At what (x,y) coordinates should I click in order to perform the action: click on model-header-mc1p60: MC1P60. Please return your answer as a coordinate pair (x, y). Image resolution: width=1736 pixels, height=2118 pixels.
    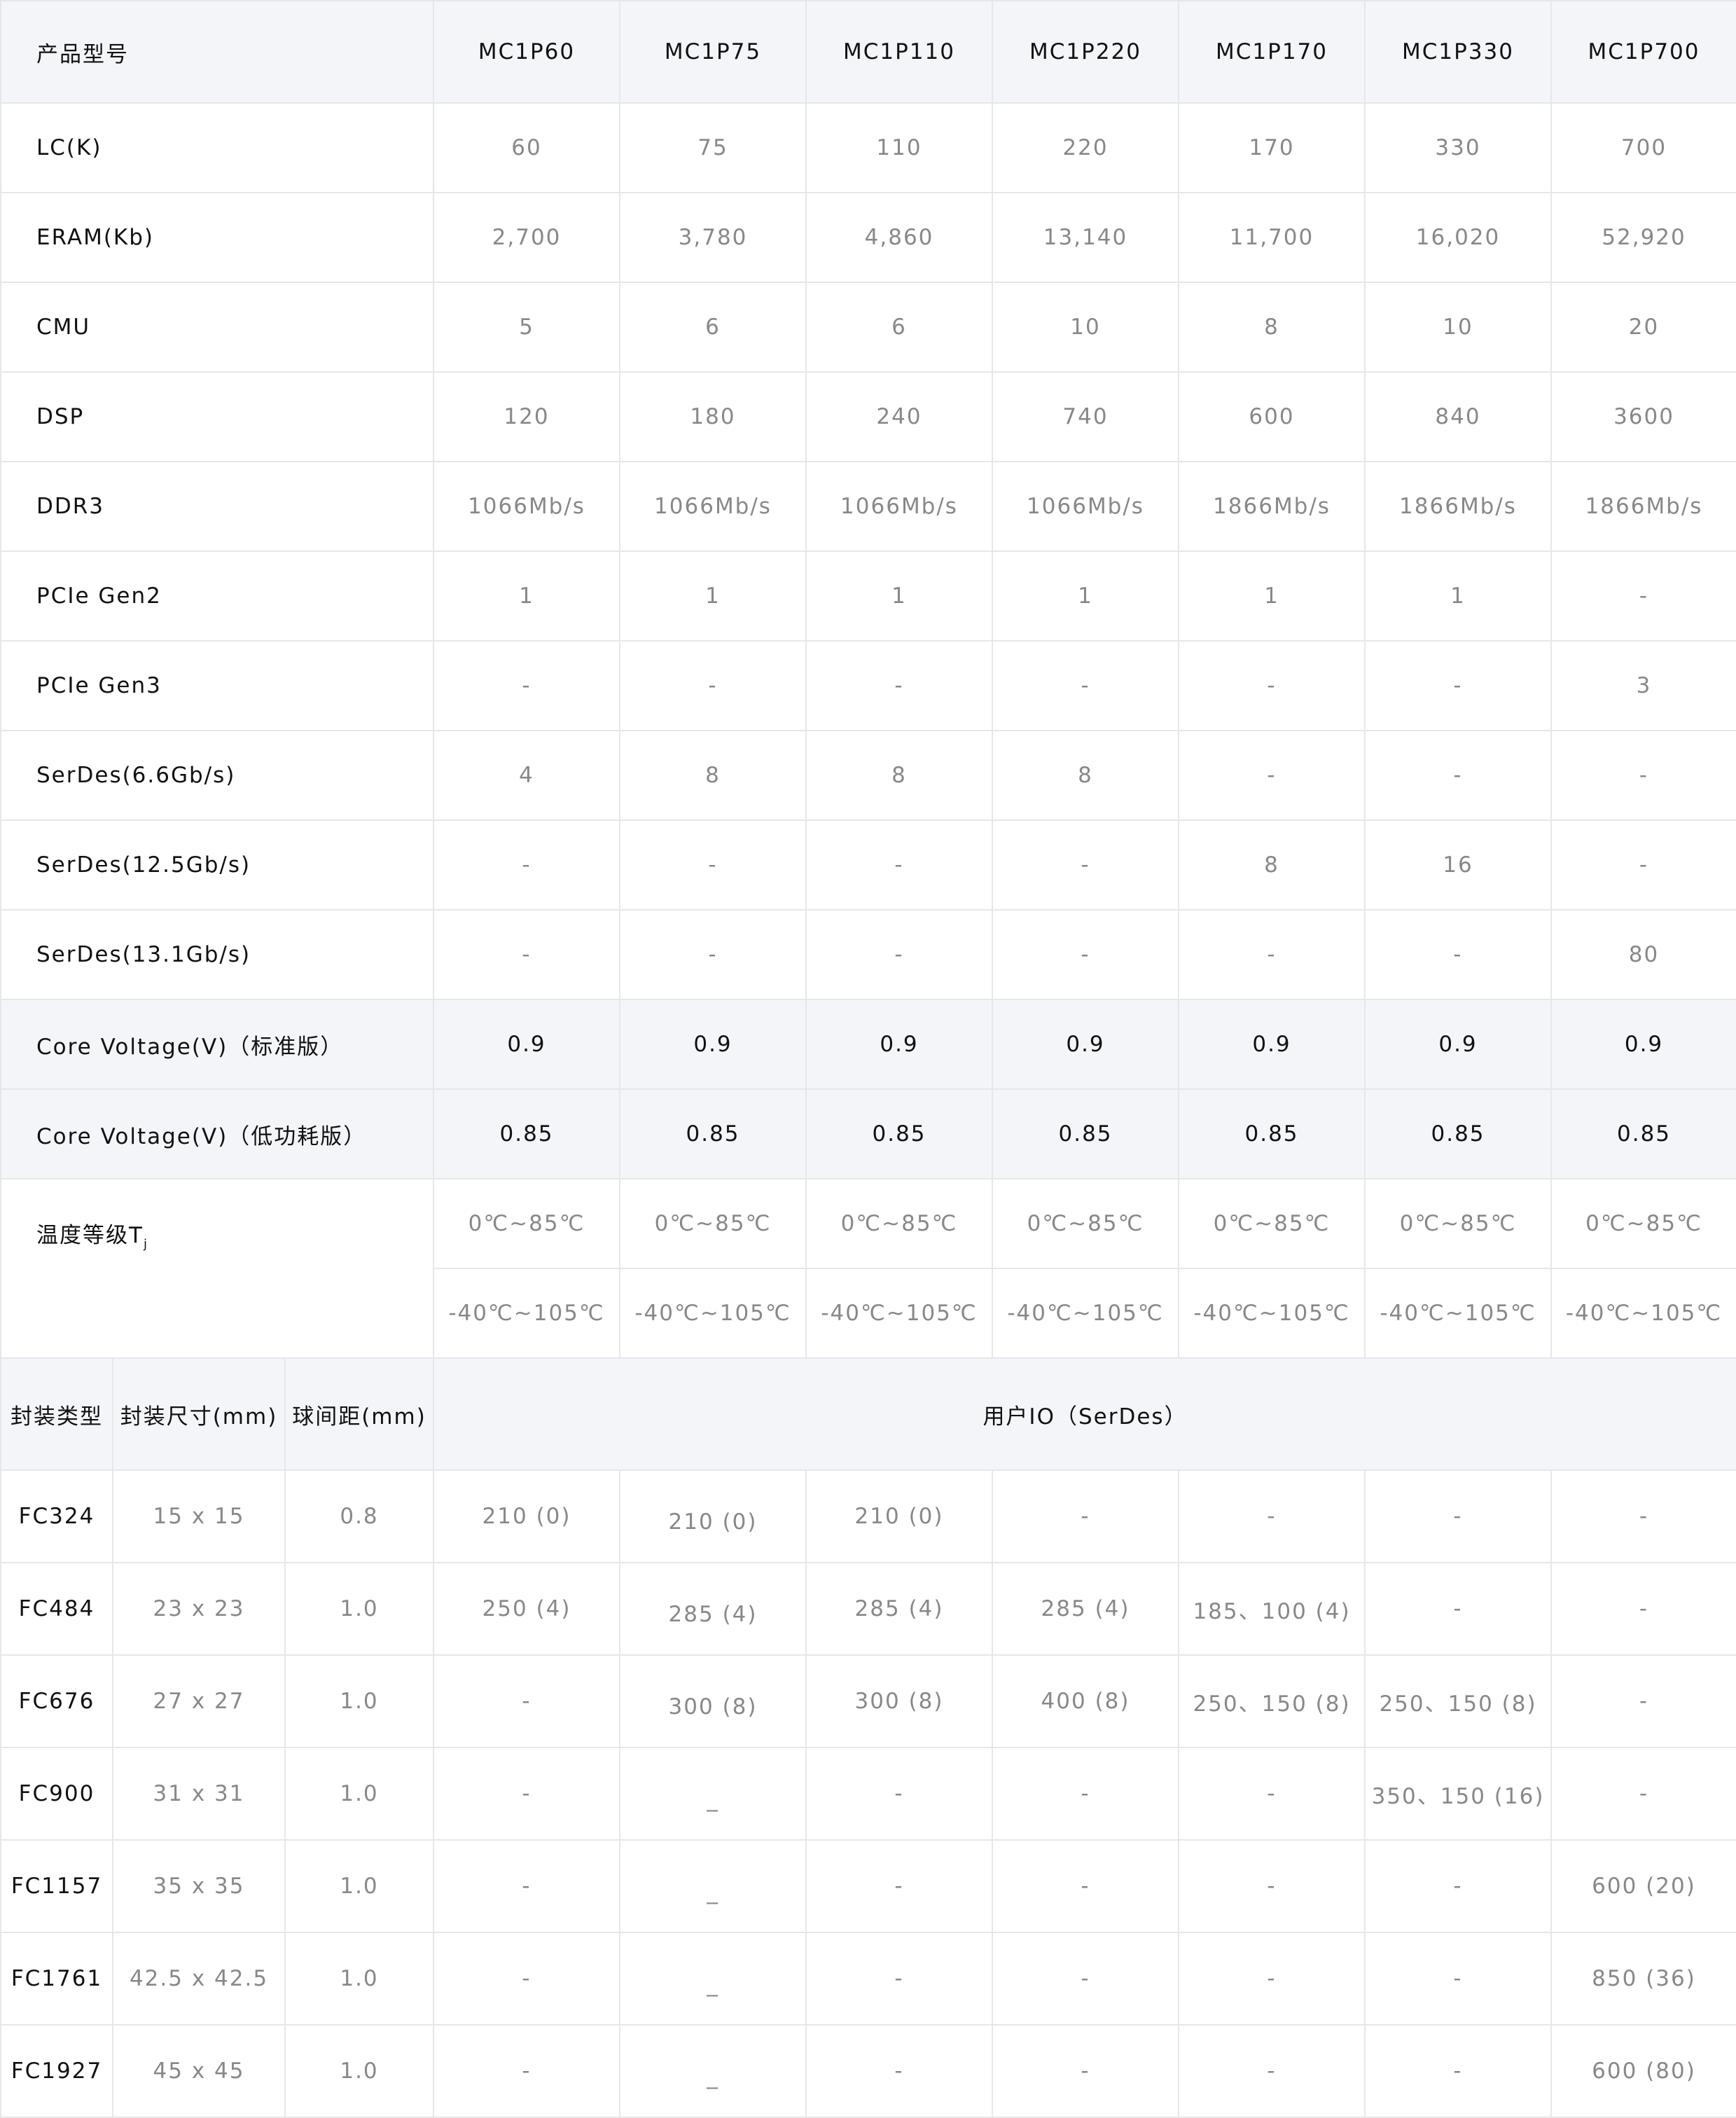
    Looking at the image, I should click on (527, 52).